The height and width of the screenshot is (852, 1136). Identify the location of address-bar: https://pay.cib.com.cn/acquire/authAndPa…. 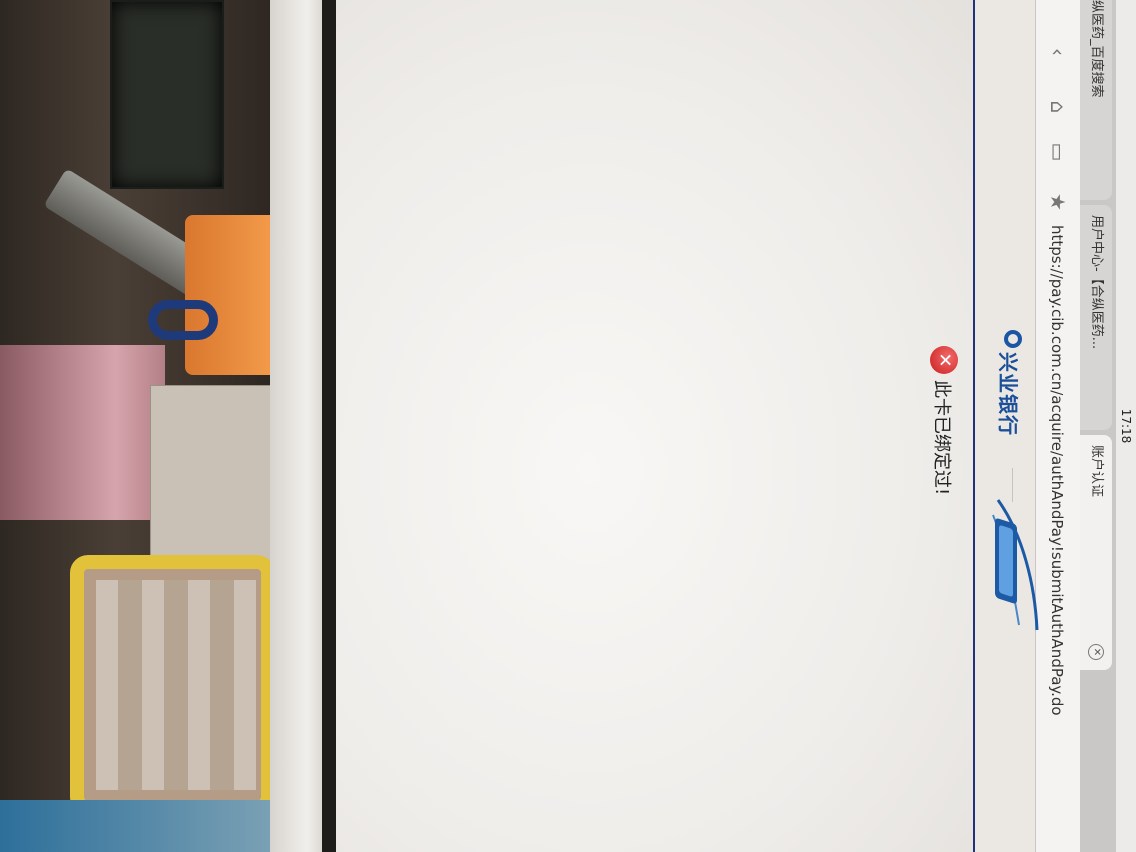
(1057, 470).